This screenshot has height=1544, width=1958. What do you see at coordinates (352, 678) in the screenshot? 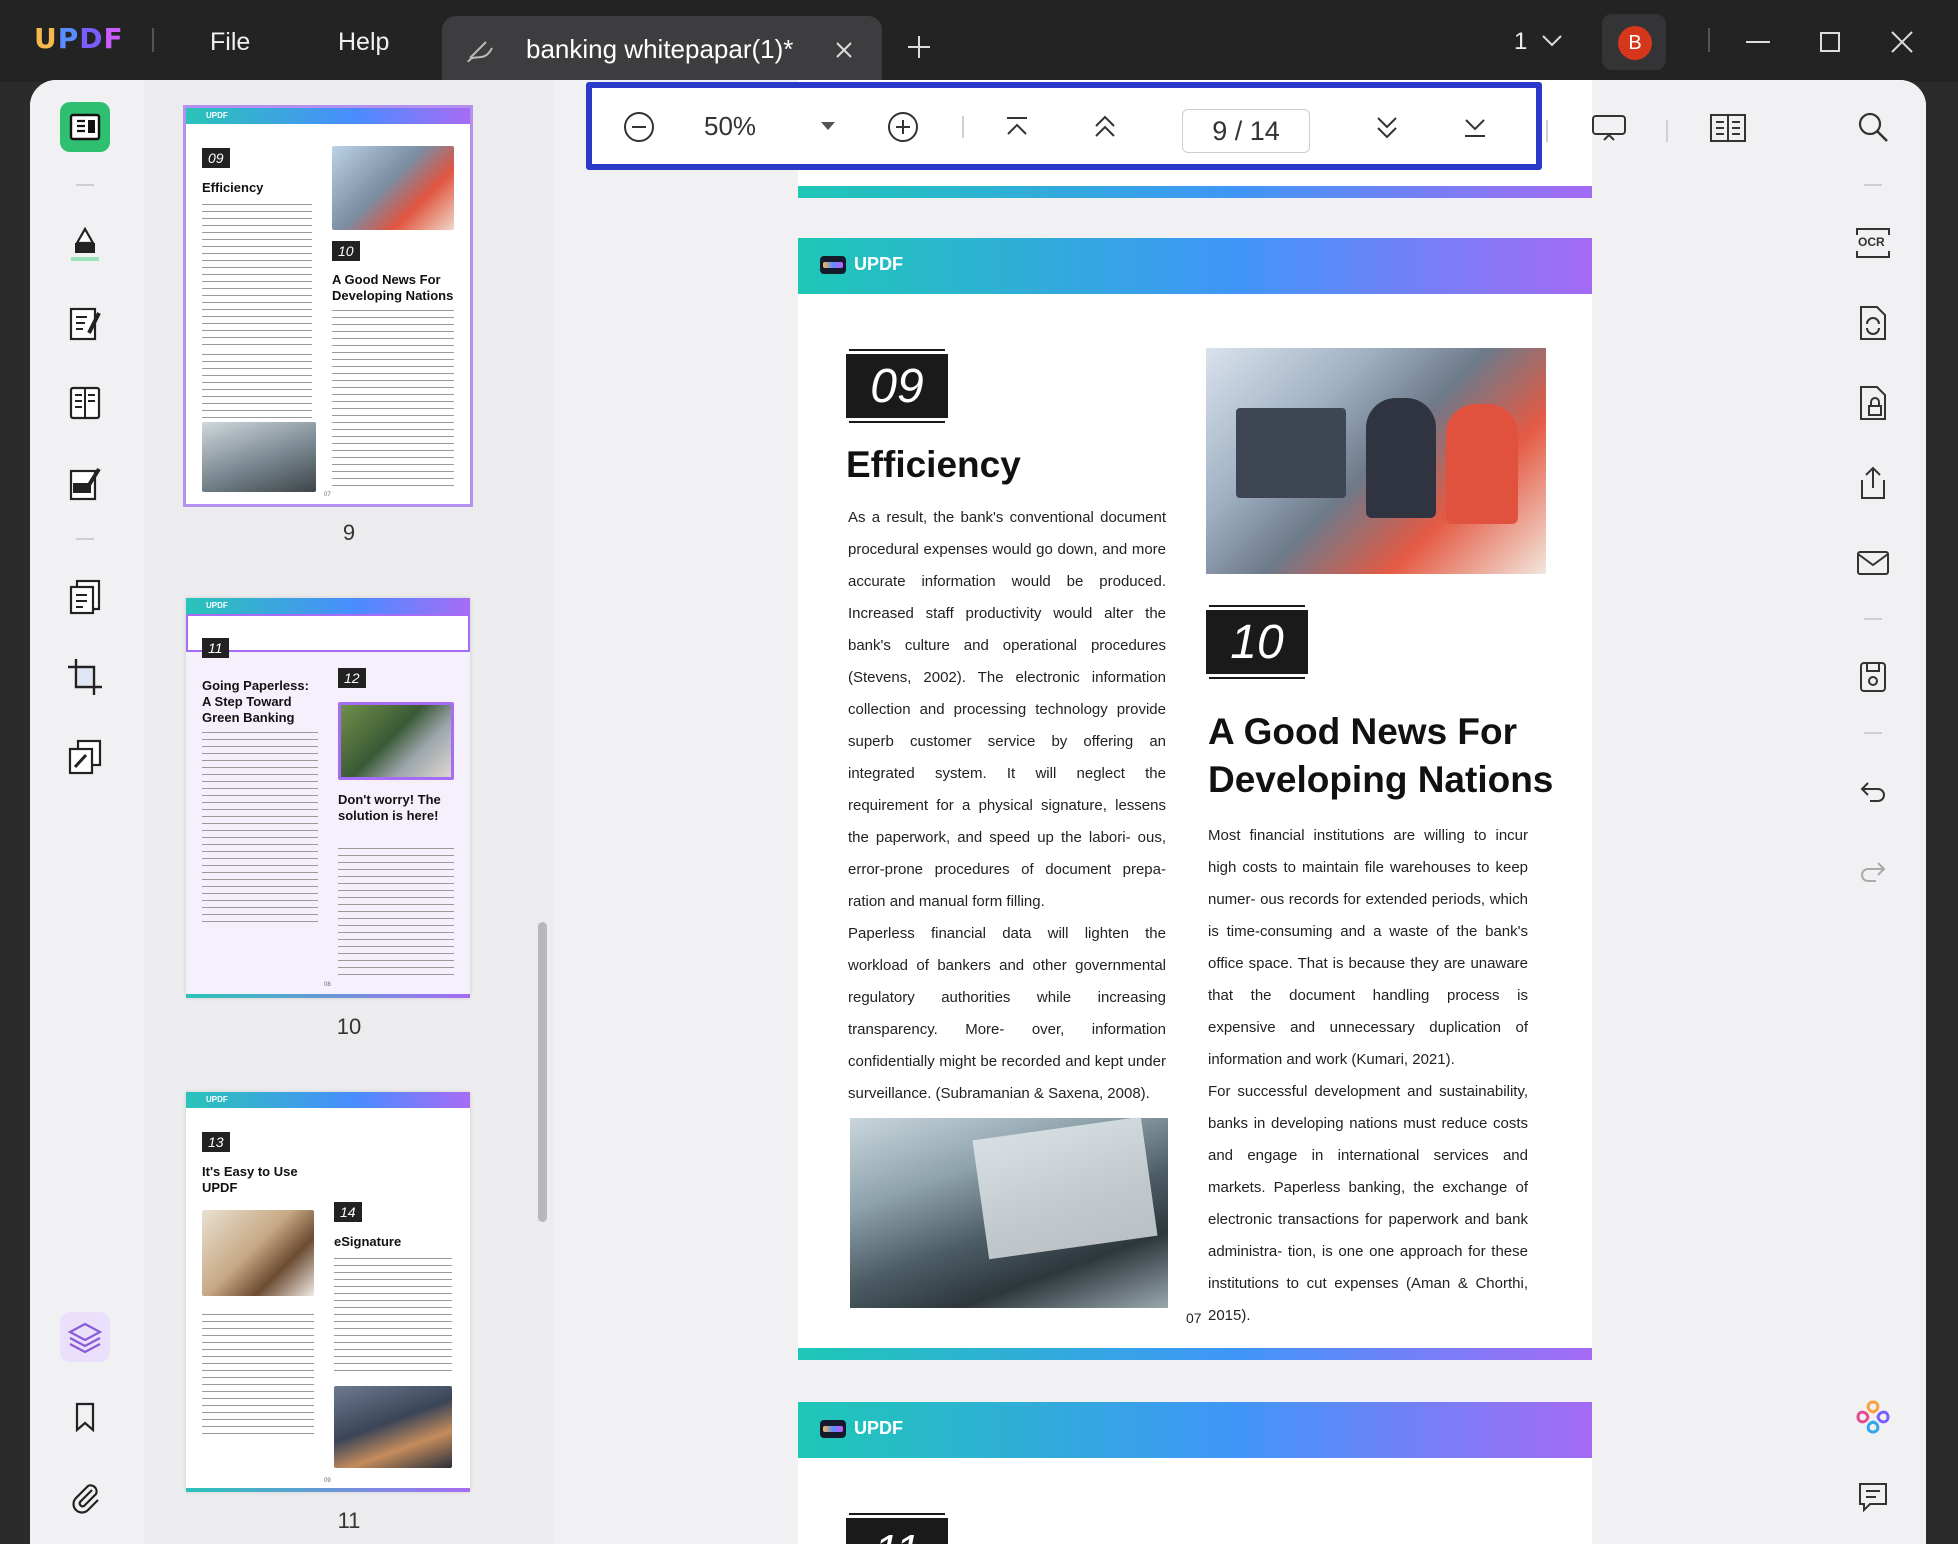
I see `thumb-section-number: 12` at bounding box center [352, 678].